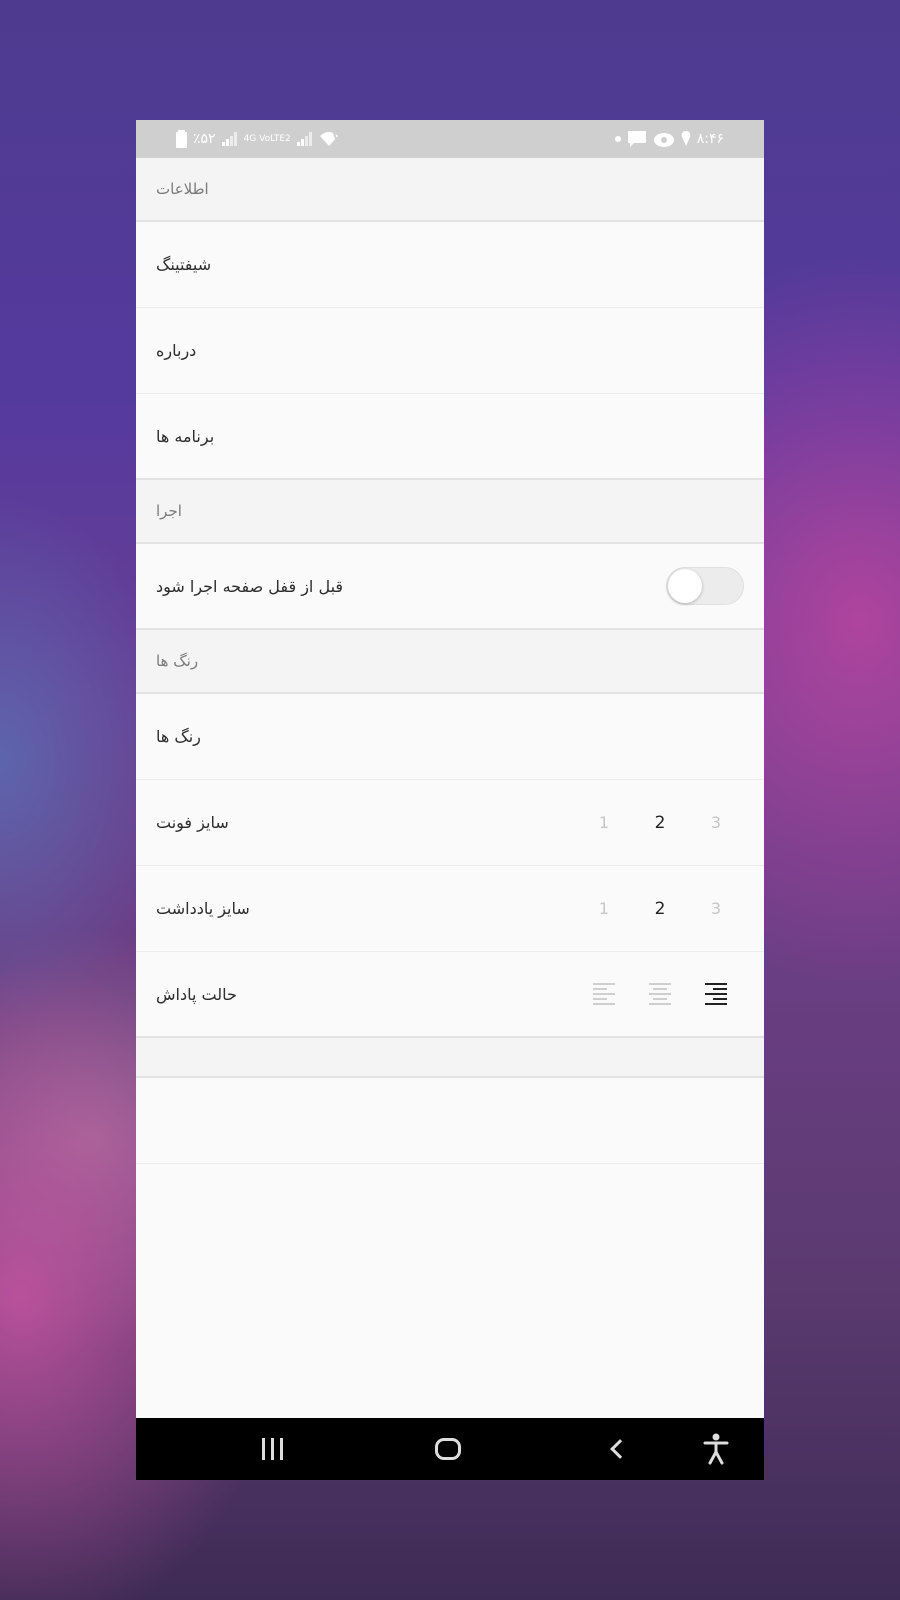 Image resolution: width=900 pixels, height=1600 pixels. Describe the element at coordinates (617, 139) in the screenshot. I see `notification-dot-icon` at that location.